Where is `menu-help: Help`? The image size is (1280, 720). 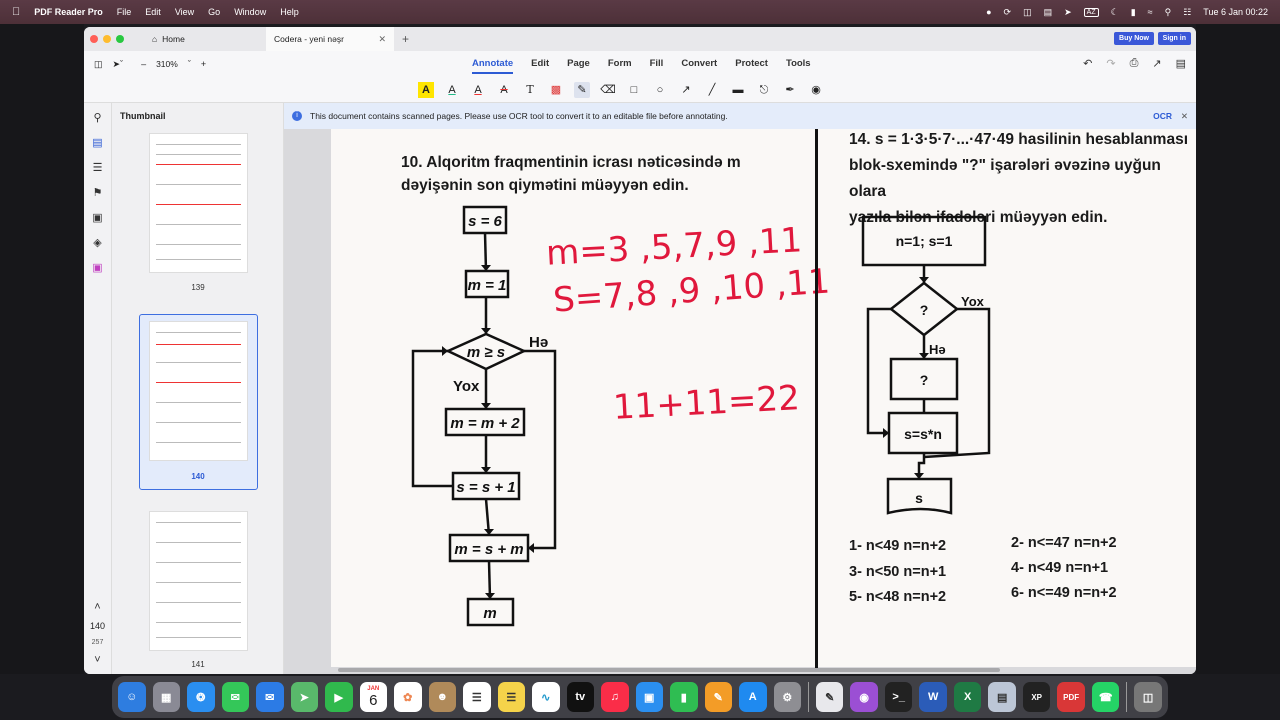
menu-help: Help is located at coordinates (289, 12).